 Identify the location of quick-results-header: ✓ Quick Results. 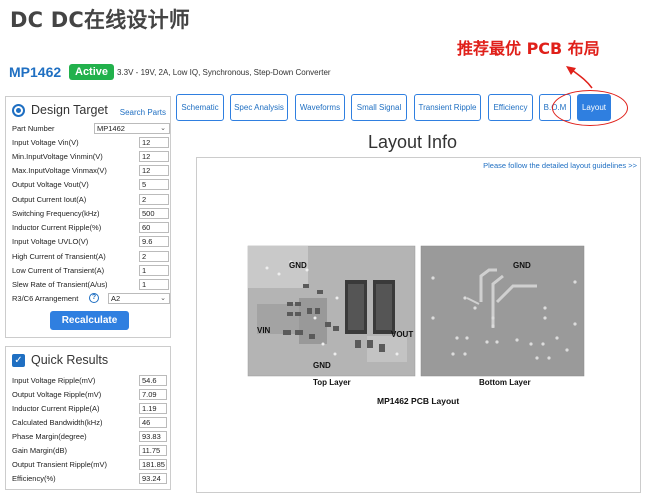
(60, 360).